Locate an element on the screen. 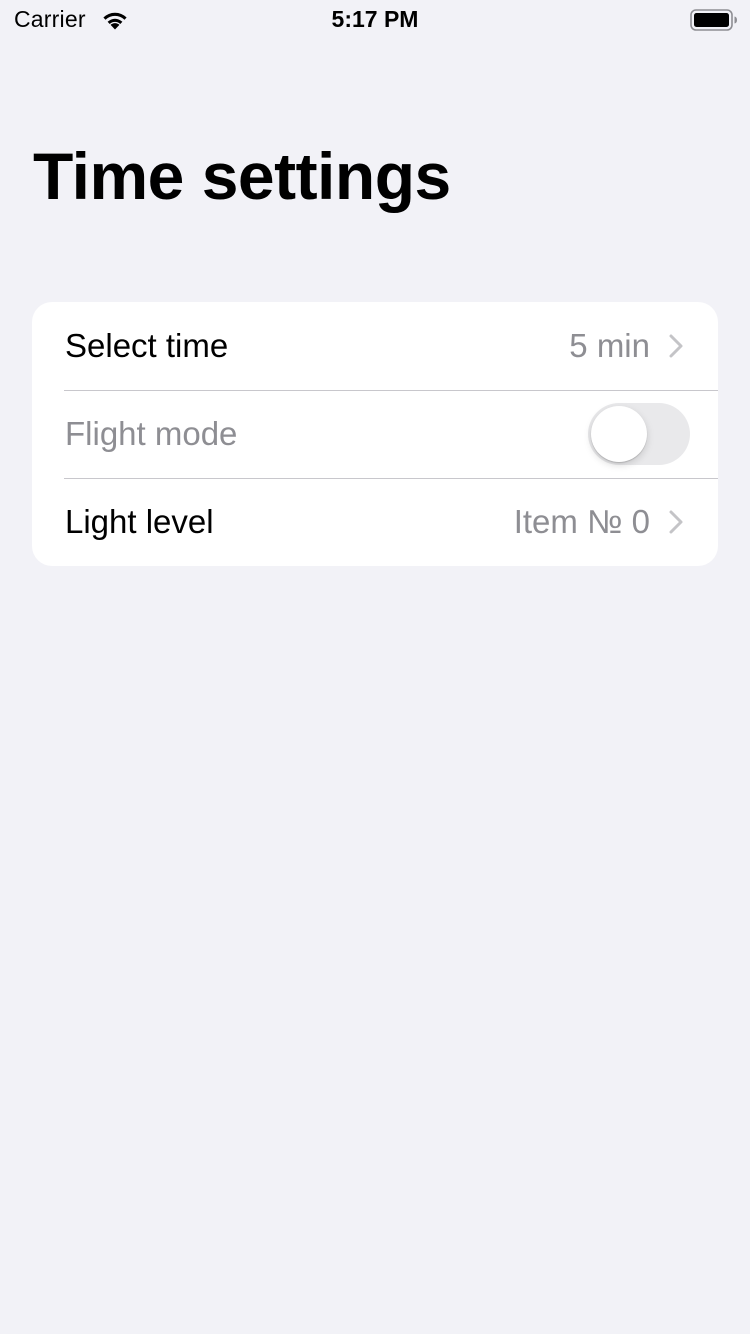 The width and height of the screenshot is (750, 1334). flight-mode-label: Flight mode is located at coordinates (151, 433).